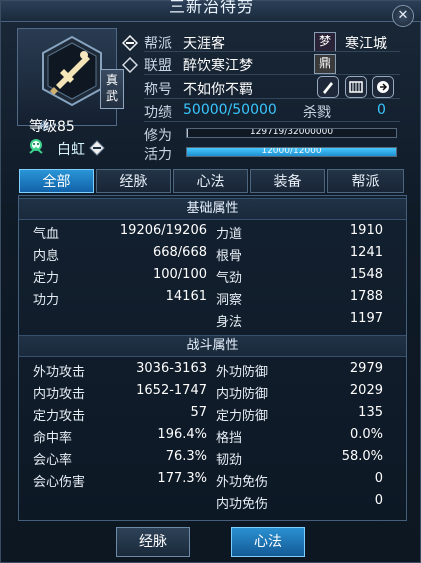  I want to click on sword-hexagon-icon, so click(72, 71).